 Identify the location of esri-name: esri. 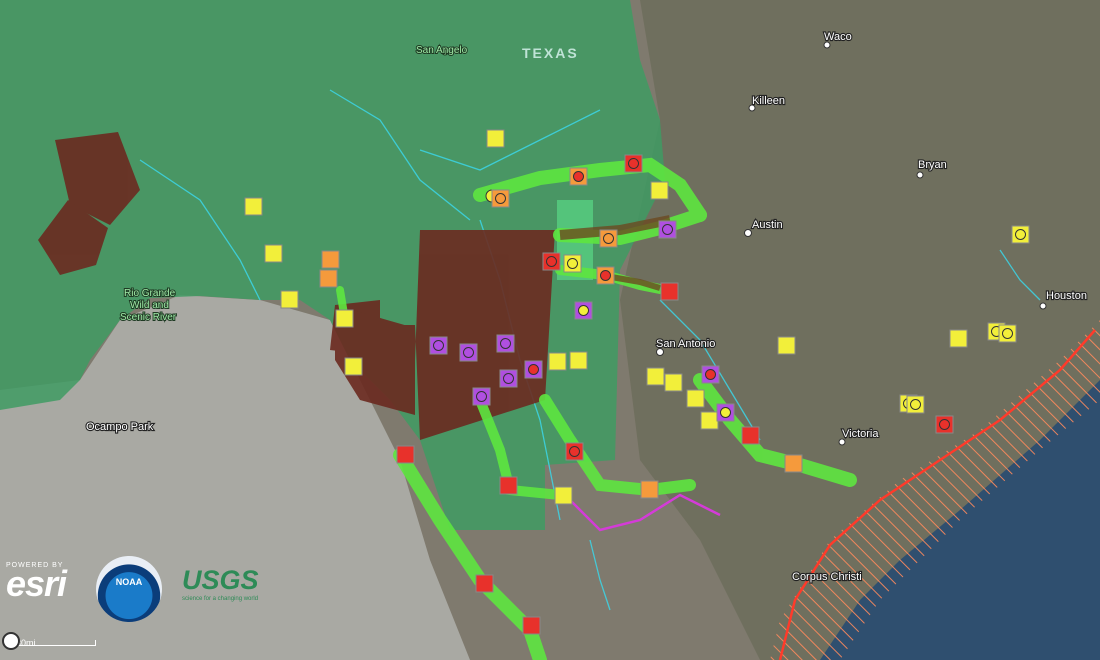
(36, 583).